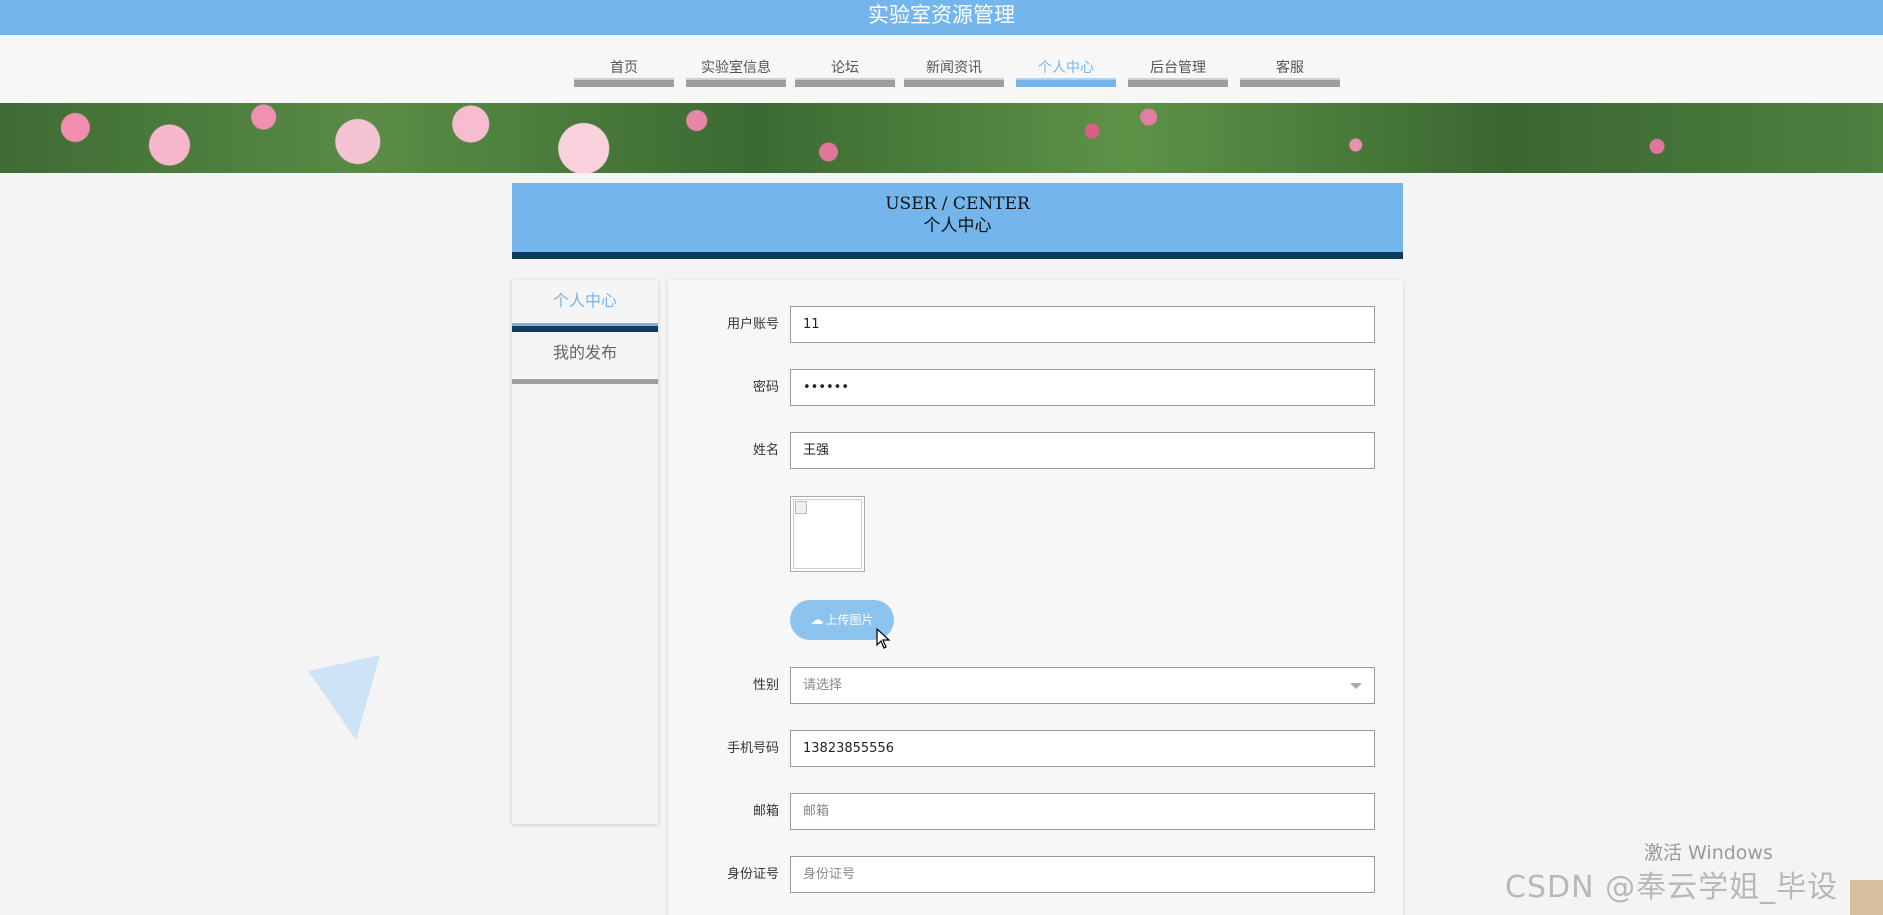 This screenshot has height=915, width=1883. What do you see at coordinates (1082, 811) in the screenshot?
I see `email-input: 邮箱` at bounding box center [1082, 811].